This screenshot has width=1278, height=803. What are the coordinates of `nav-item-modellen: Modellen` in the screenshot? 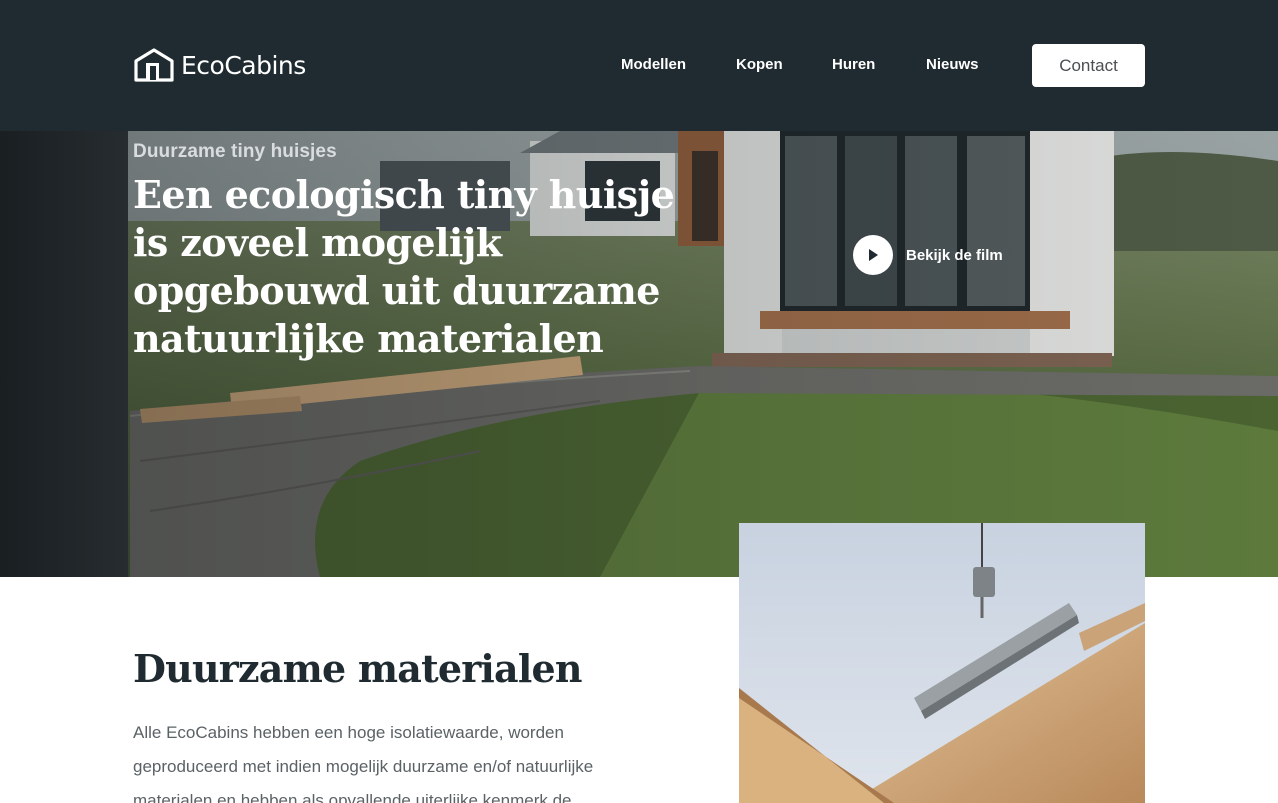 It's located at (653, 64).